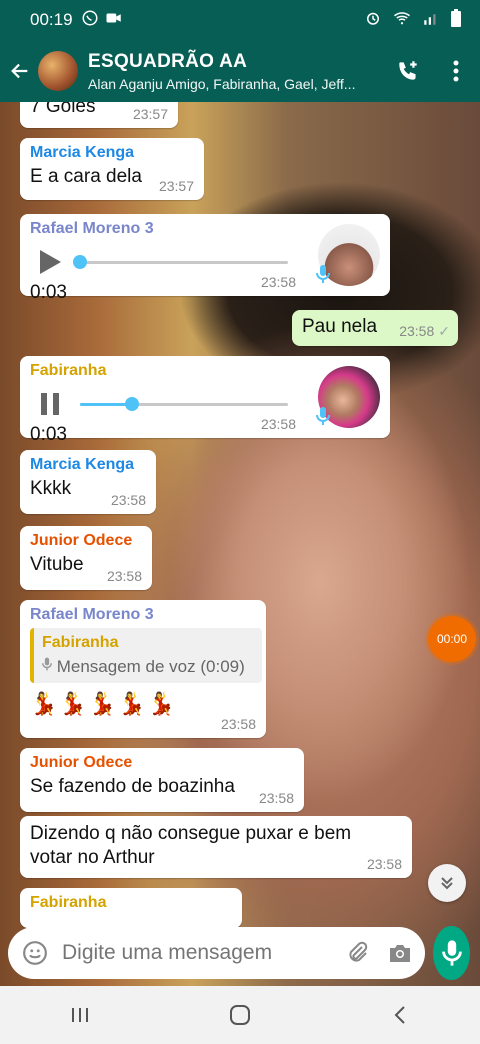 This screenshot has width=480, height=1044. Describe the element at coordinates (131, 903) in the screenshot. I see `message-sender: Fabiranha` at that location.